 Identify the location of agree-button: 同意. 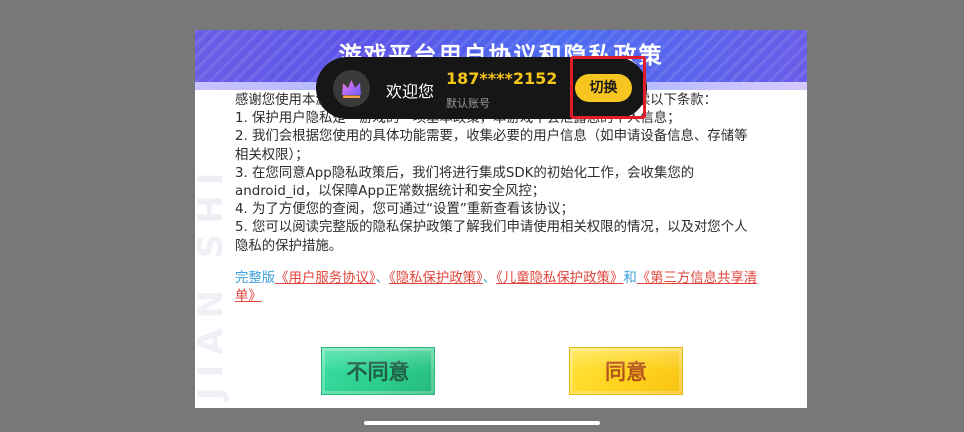
(626, 371).